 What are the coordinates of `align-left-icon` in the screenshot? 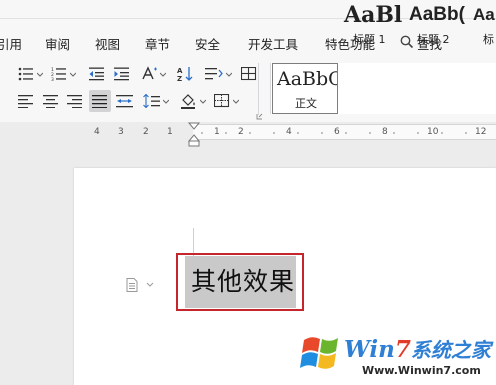 It's located at (25, 101).